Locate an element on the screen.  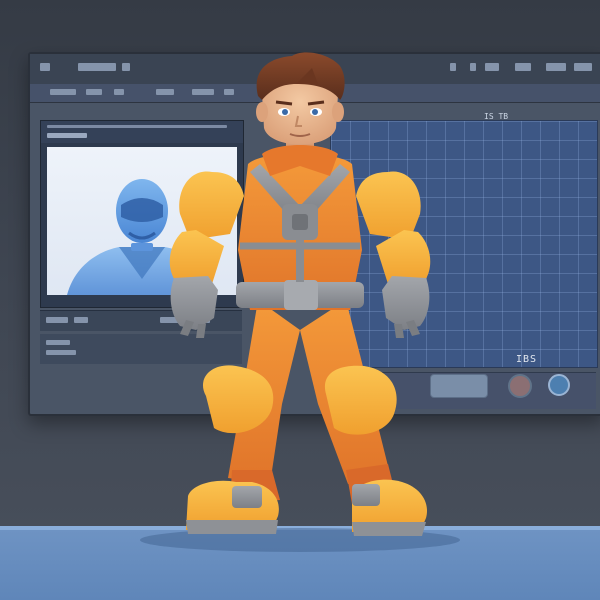
monitor-circle-icon is located at coordinates (559, 385).